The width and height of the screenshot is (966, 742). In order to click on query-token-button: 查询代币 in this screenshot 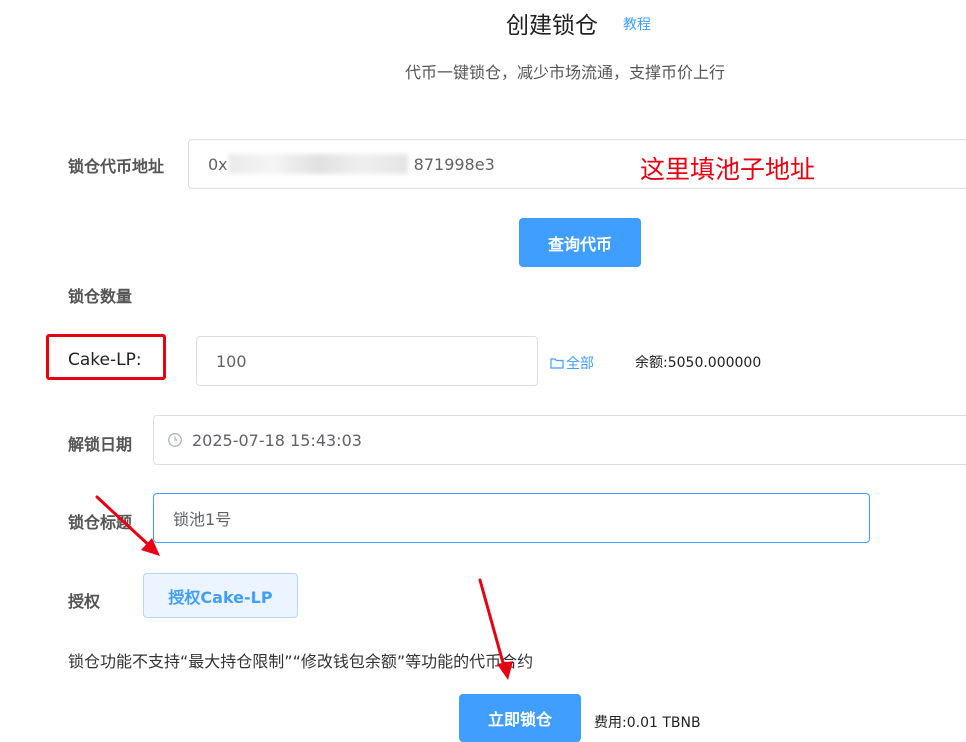, I will do `click(580, 242)`.